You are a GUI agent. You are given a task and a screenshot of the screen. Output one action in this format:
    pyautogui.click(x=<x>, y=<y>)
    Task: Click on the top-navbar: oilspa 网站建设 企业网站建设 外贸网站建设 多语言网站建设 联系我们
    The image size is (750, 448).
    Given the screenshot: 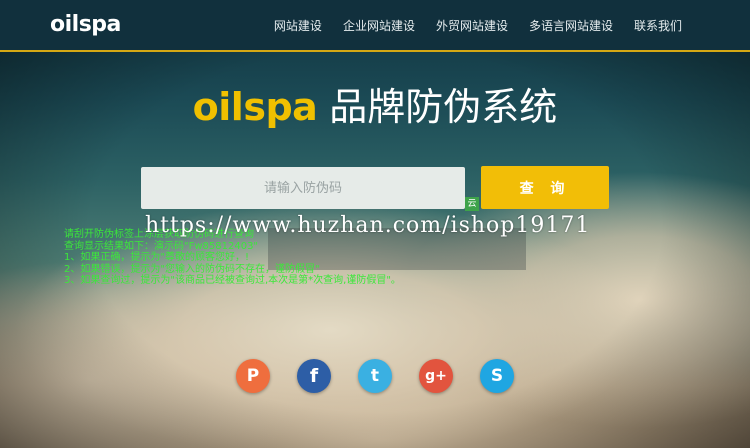 What is the action you would take?
    pyautogui.click(x=375, y=26)
    